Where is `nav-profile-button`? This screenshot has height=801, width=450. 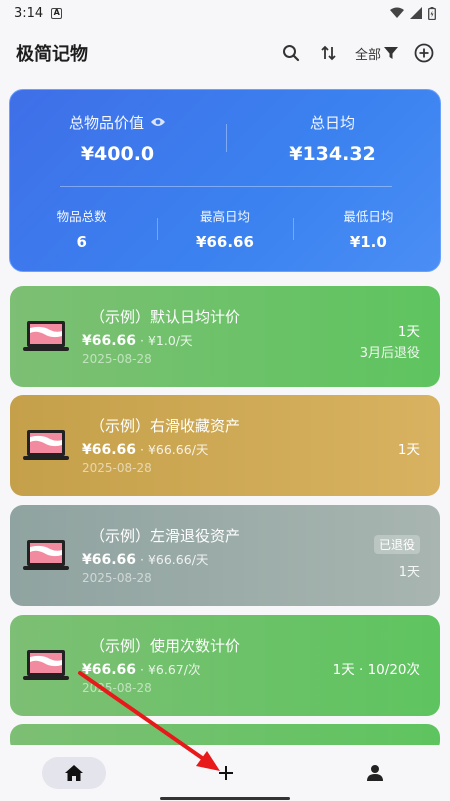
nav-profile-button is located at coordinates (375, 773).